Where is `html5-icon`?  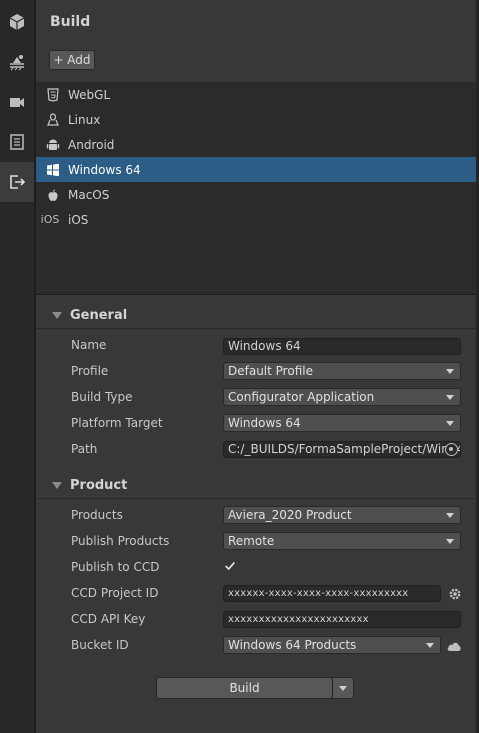
html5-icon is located at coordinates (53, 95).